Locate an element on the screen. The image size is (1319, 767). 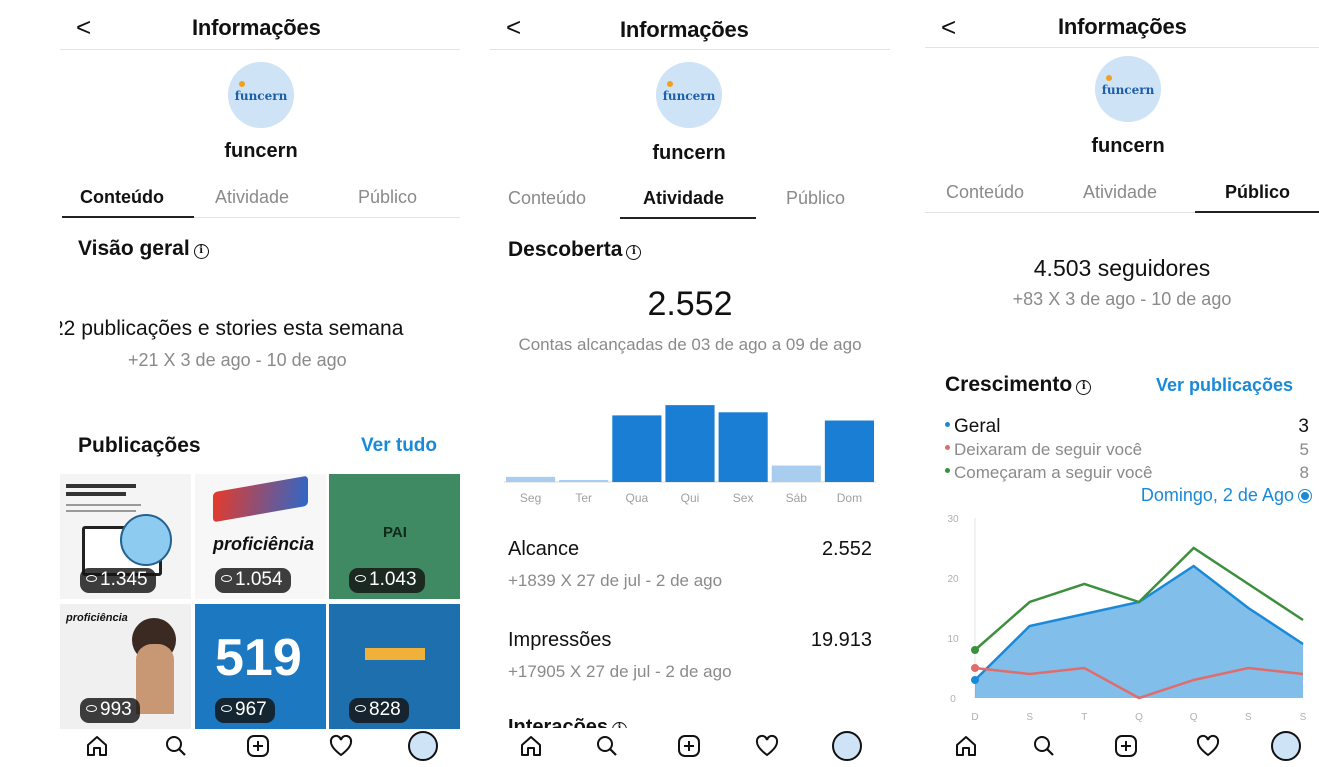
view-count: 1.054 is located at coordinates (259, 579).